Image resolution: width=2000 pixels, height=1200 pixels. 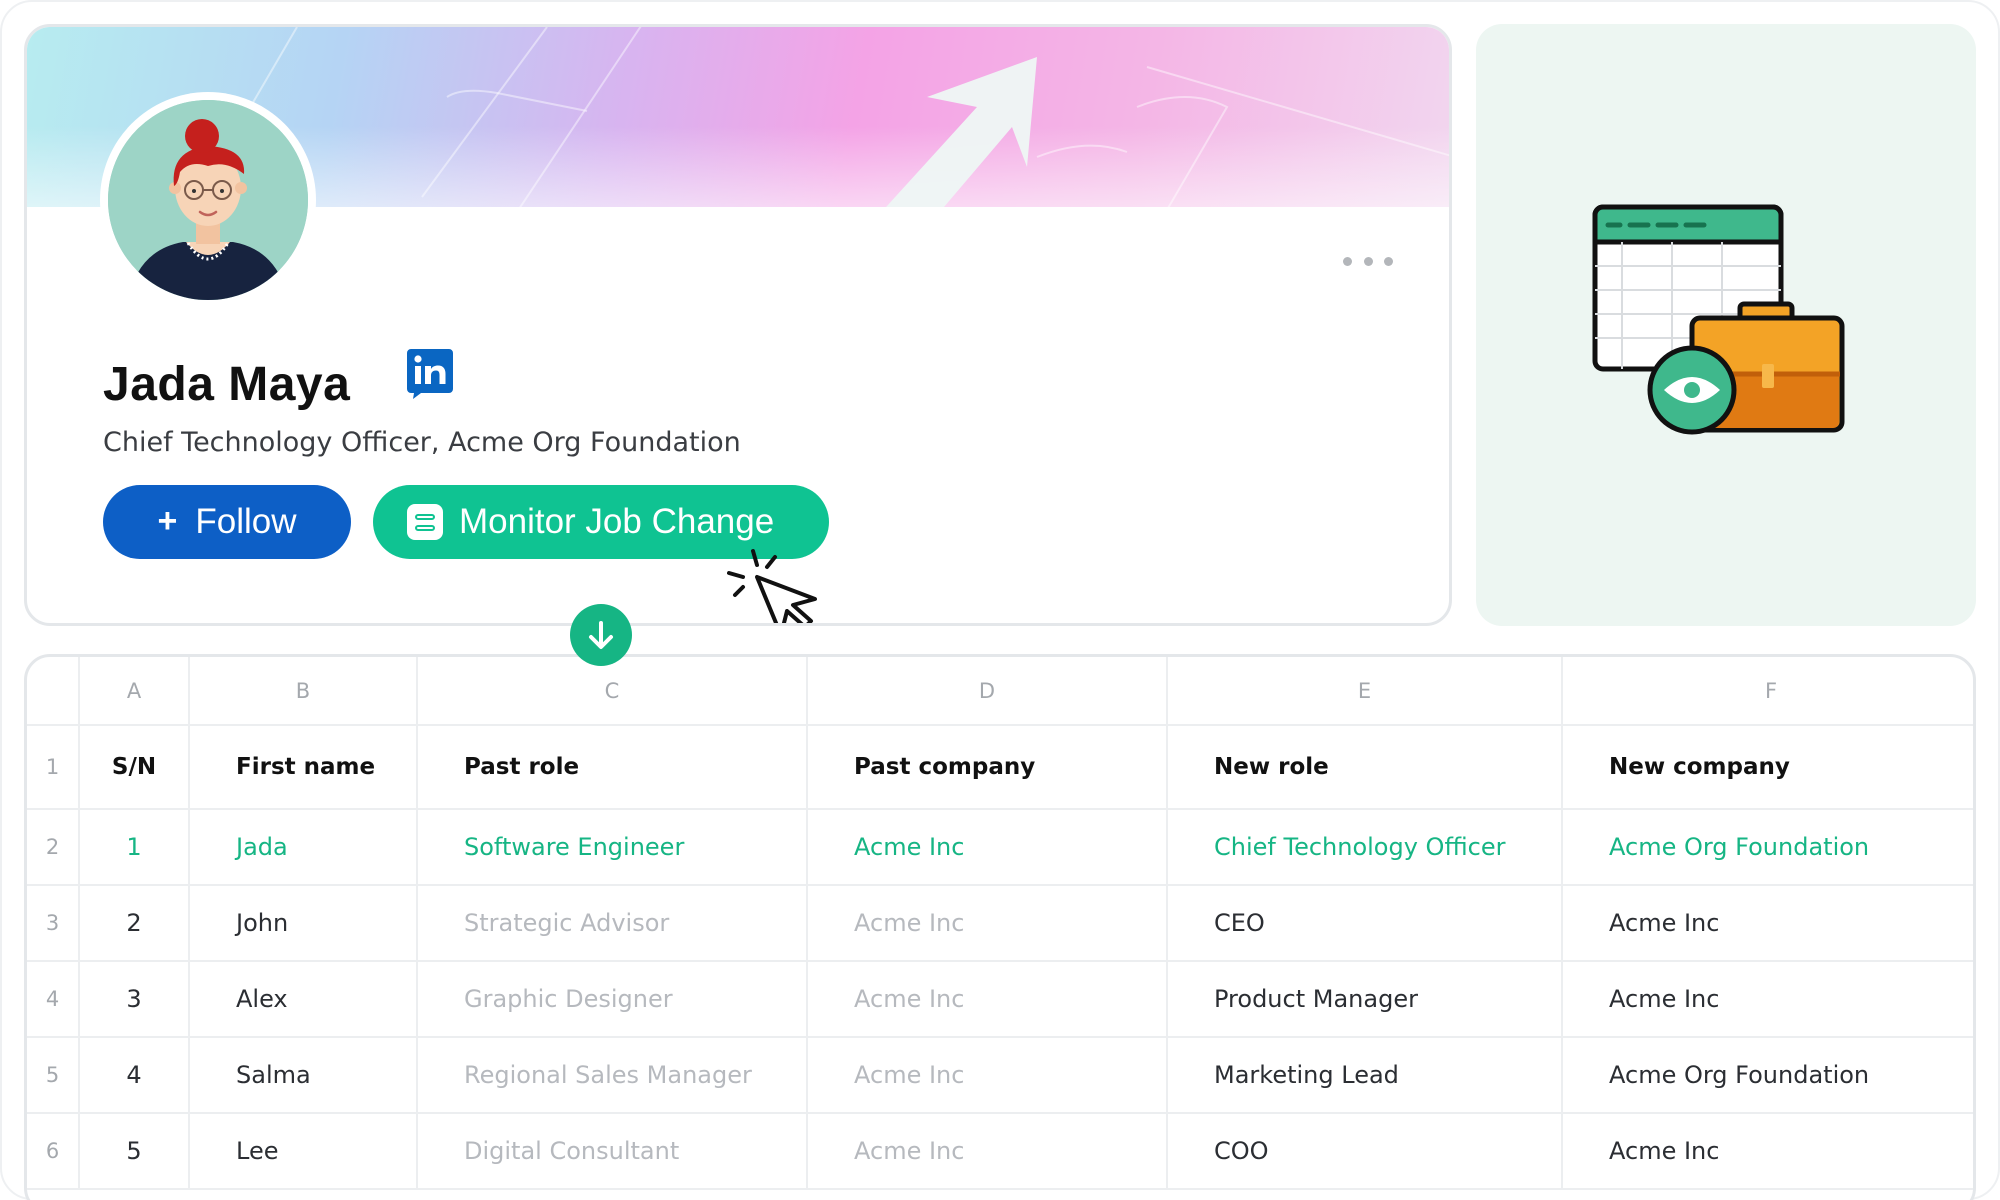 What do you see at coordinates (53, 999) in the screenshot?
I see `row-number: 4` at bounding box center [53, 999].